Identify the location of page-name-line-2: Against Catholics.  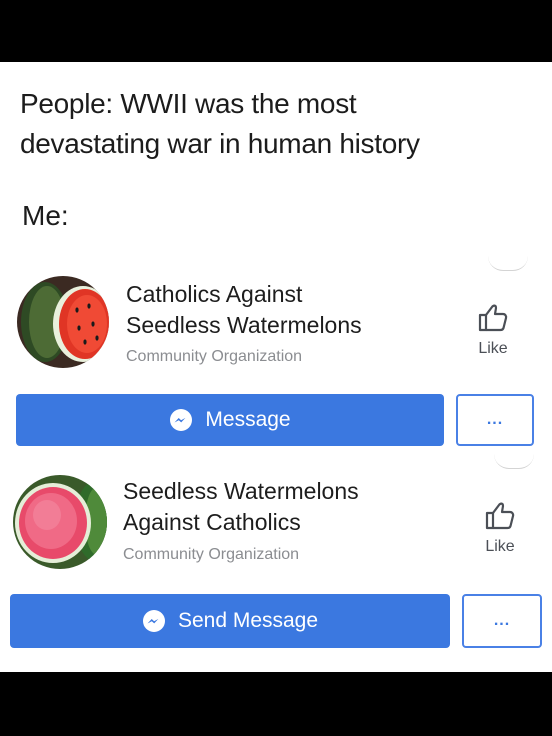
(212, 522).